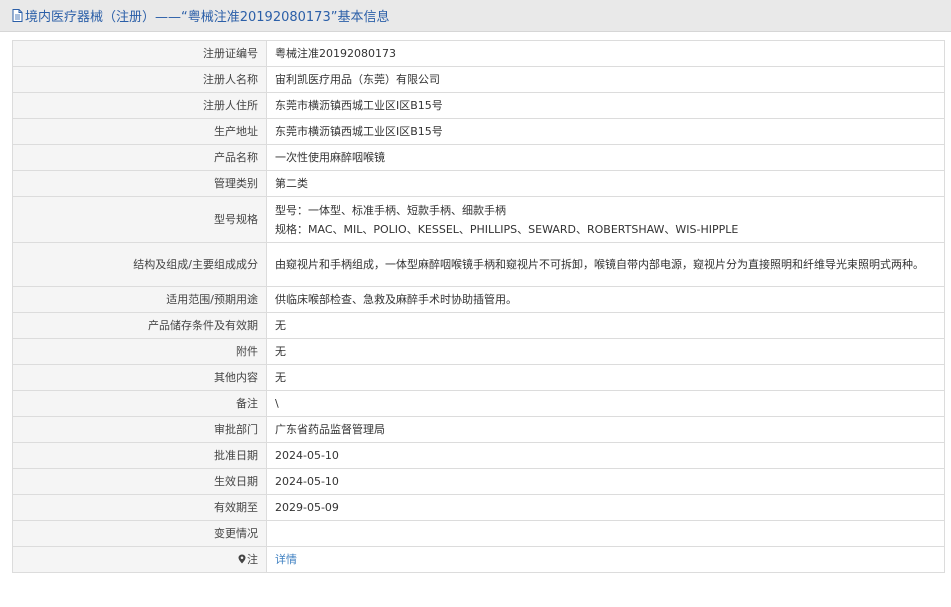  What do you see at coordinates (139, 403) in the screenshot?
I see `row-label: 备注` at bounding box center [139, 403].